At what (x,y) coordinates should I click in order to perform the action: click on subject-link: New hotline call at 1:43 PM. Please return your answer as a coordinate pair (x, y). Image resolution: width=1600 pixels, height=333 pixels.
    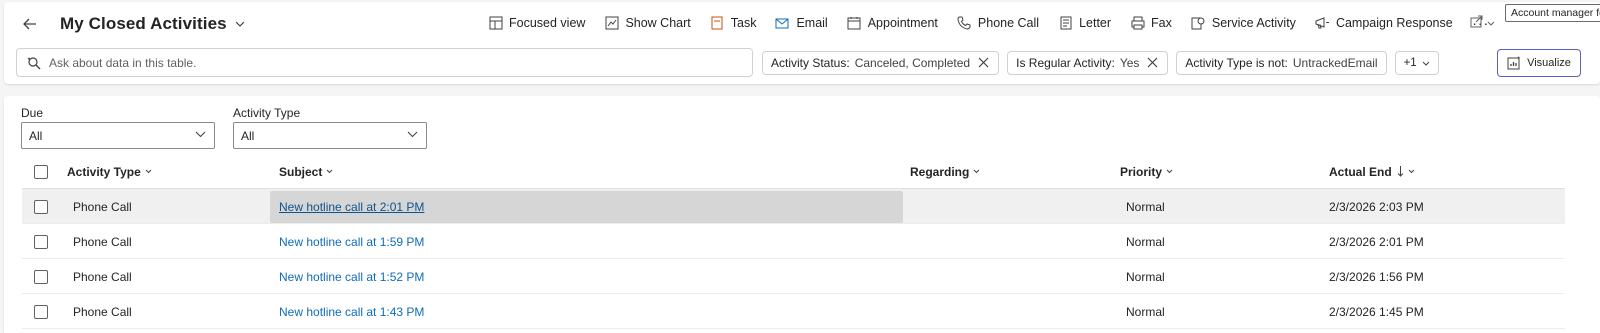
    Looking at the image, I should click on (351, 312).